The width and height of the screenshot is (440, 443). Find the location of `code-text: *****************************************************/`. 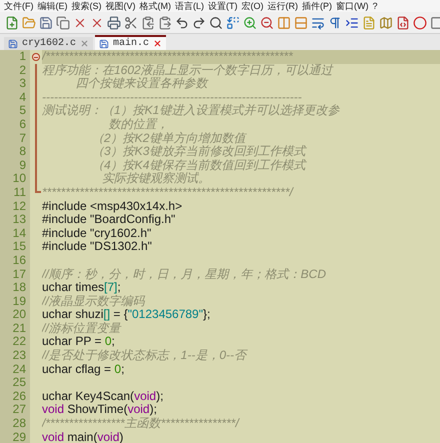

code-text: *****************************************************/ is located at coordinates (167, 193).